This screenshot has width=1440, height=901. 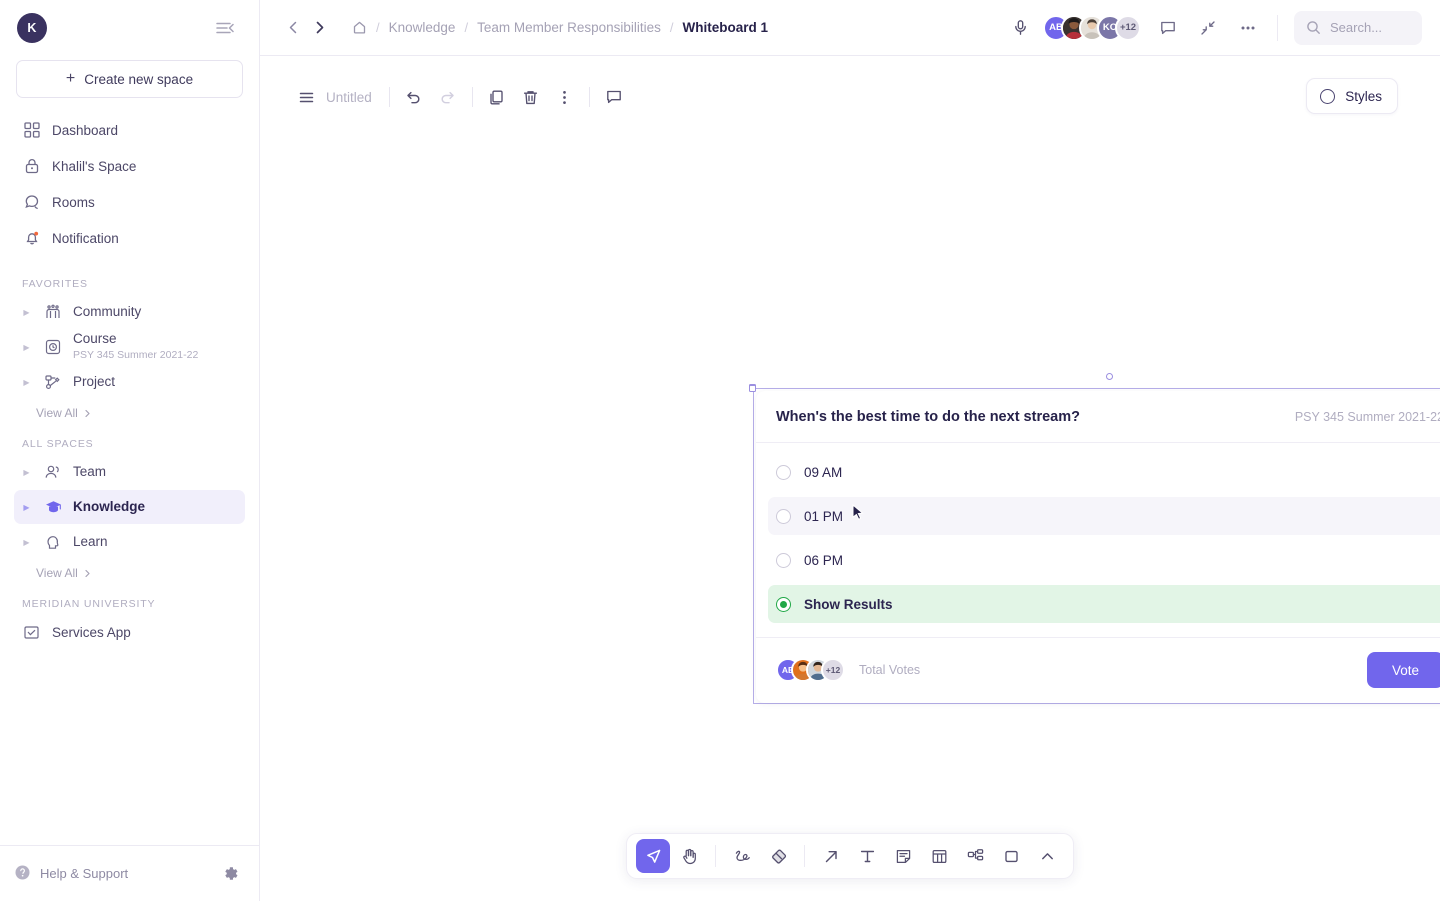 I want to click on nav-item-label: Khalil's Space, so click(x=94, y=166).